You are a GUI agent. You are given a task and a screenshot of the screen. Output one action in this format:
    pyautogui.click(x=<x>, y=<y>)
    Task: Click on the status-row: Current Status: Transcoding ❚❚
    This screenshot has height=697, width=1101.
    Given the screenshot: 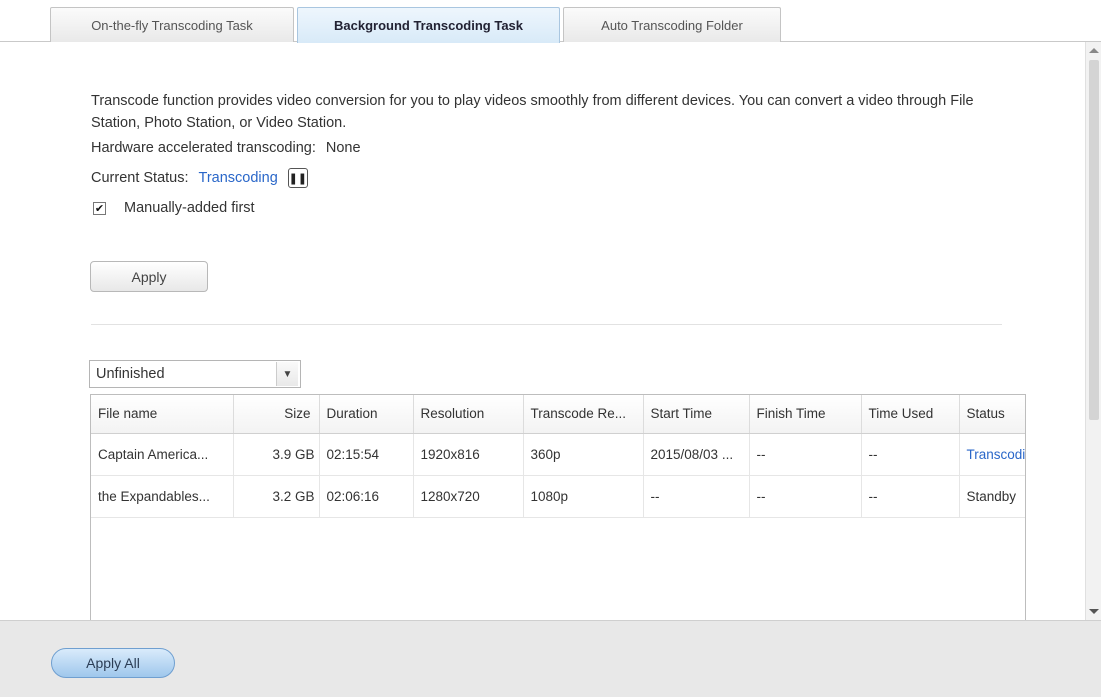 What is the action you would take?
    pyautogui.click(x=199, y=178)
    